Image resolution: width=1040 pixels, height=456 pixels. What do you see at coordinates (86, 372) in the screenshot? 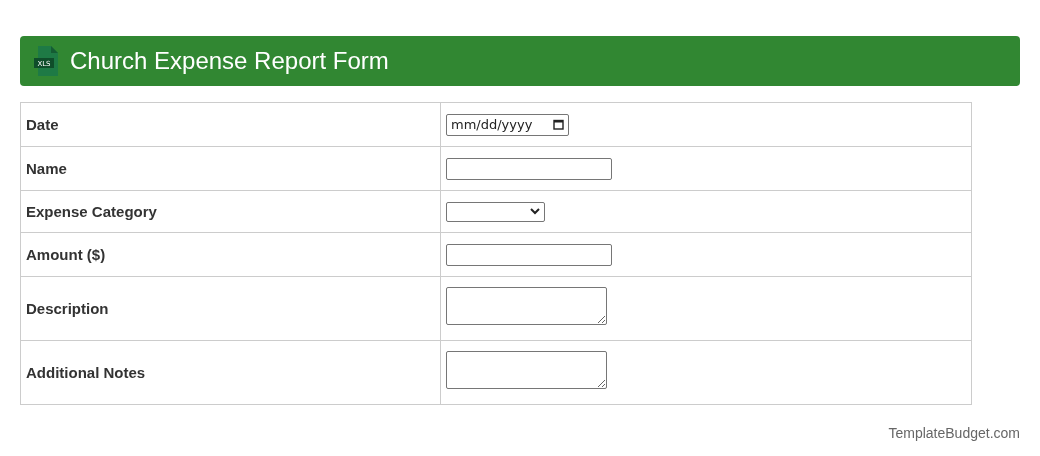
I see `field-label: Additional Notes` at bounding box center [86, 372].